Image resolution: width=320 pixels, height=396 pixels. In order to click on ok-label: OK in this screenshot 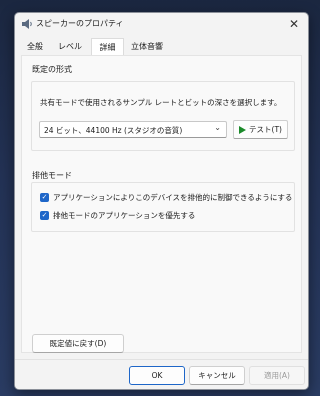, I will do `click(157, 375)`.